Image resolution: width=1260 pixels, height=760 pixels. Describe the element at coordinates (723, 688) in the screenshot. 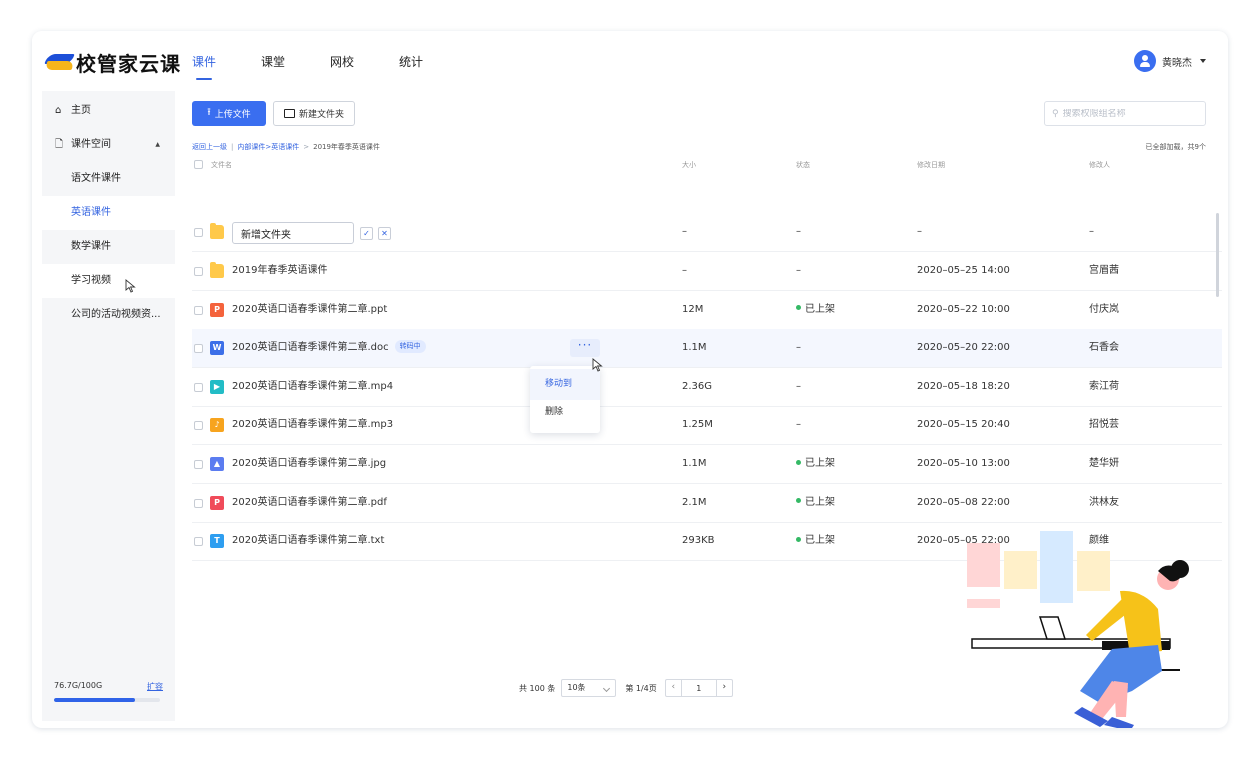

I see `next-page-icon: ›` at that location.